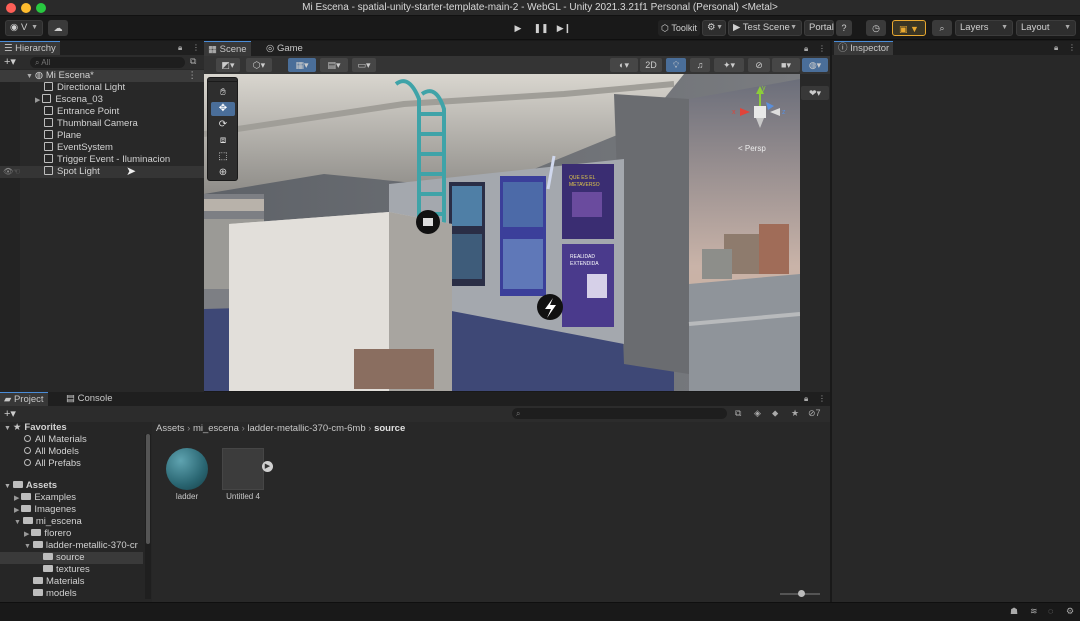 Image resolution: width=1080 pixels, height=621 pixels. What do you see at coordinates (35, 428) in the screenshot?
I see `favorites-header: ▼ ★ Favorites` at bounding box center [35, 428].